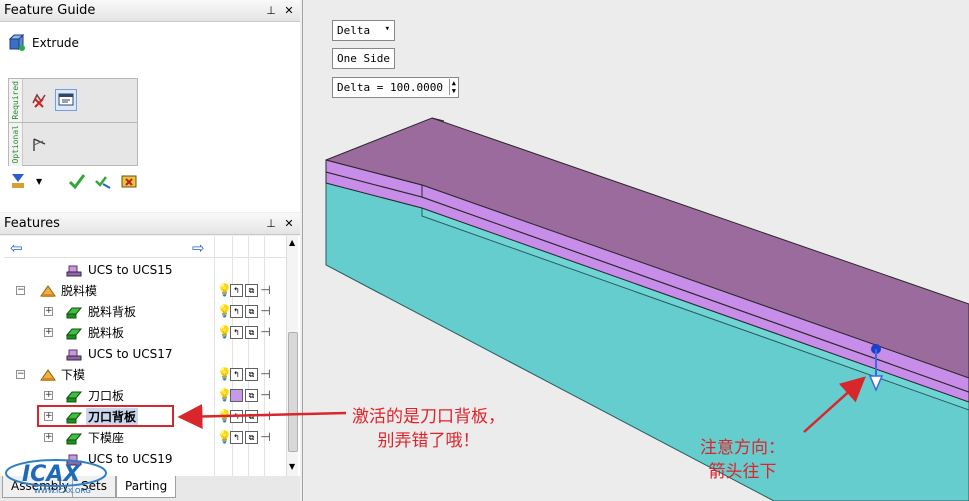 This screenshot has height=501, width=969. What do you see at coordinates (150, 117) in the screenshot?
I see `feature-guide-body: Extrude Required Optional ▼` at bounding box center [150, 117].